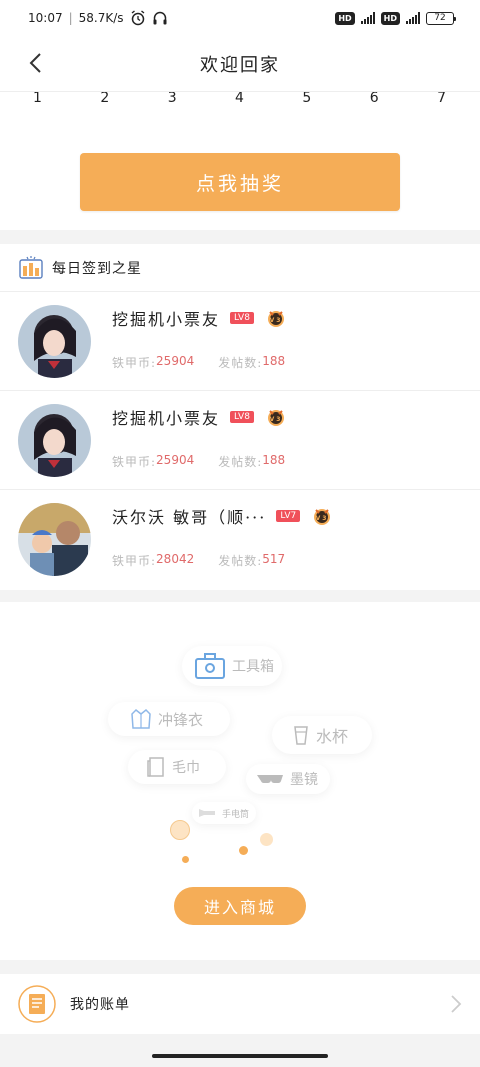 This screenshot has height=1067, width=480. What do you see at coordinates (456, 1004) in the screenshot?
I see `chevron-right-icon` at bounding box center [456, 1004].